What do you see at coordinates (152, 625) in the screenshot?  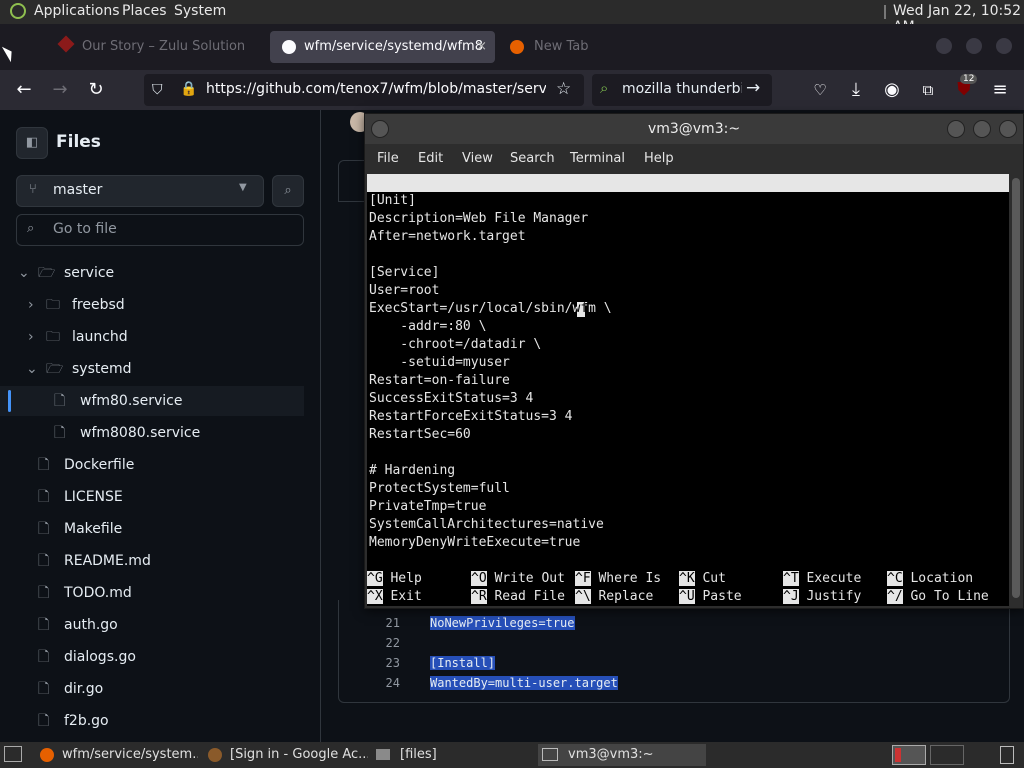 I see `tree-item-auth-go: 🗋 auth.go` at bounding box center [152, 625].